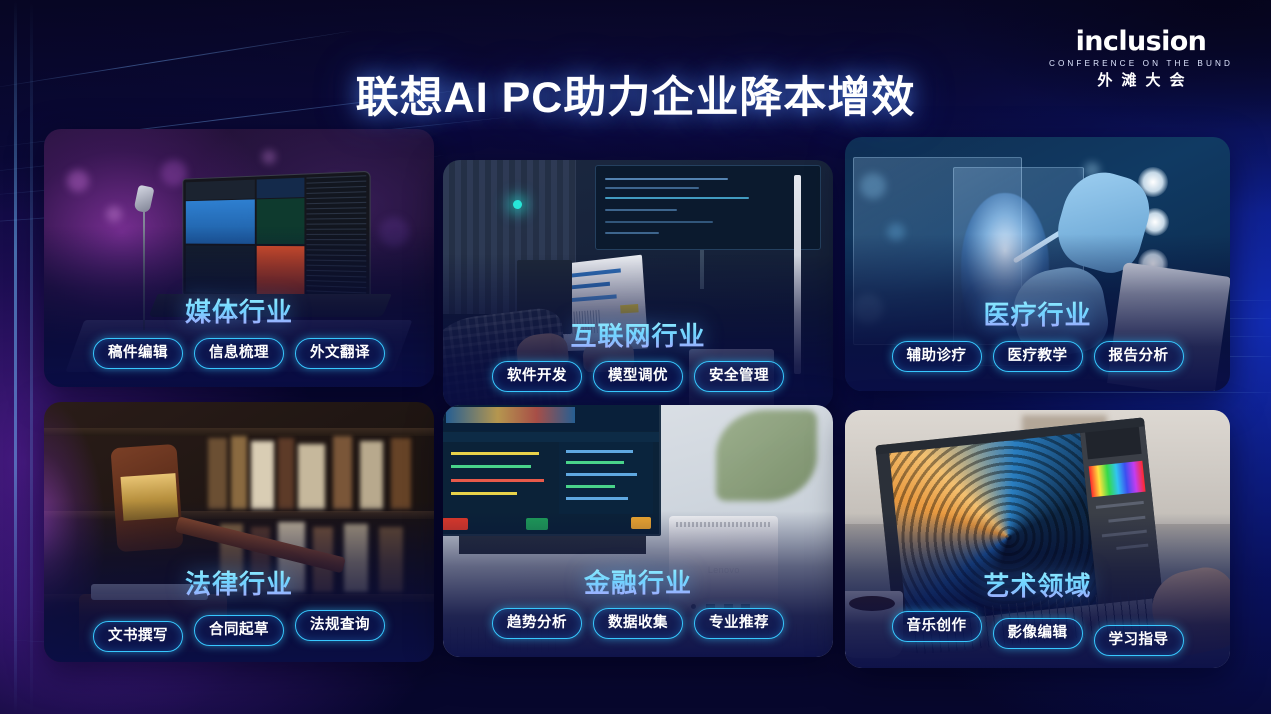 The image size is (1271, 714). I want to click on tag-pill: 合同起草, so click(239, 630).